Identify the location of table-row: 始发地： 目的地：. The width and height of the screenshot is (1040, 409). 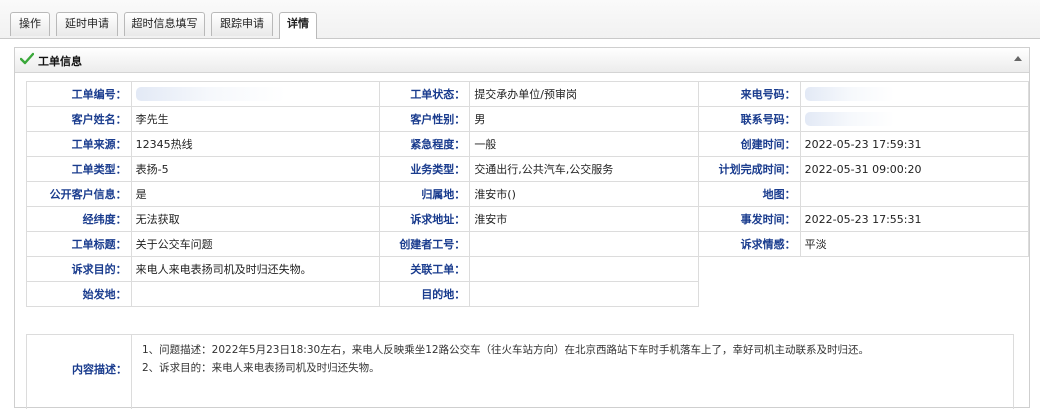
(527, 294).